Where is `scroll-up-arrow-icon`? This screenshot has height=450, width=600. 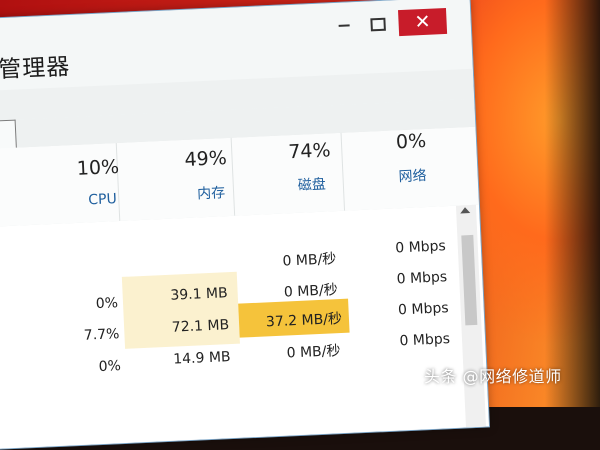
scroll-up-arrow-icon is located at coordinates (465, 210).